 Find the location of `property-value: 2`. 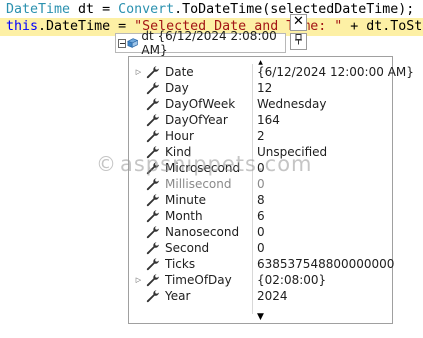

property-value: 2 is located at coordinates (261, 136).